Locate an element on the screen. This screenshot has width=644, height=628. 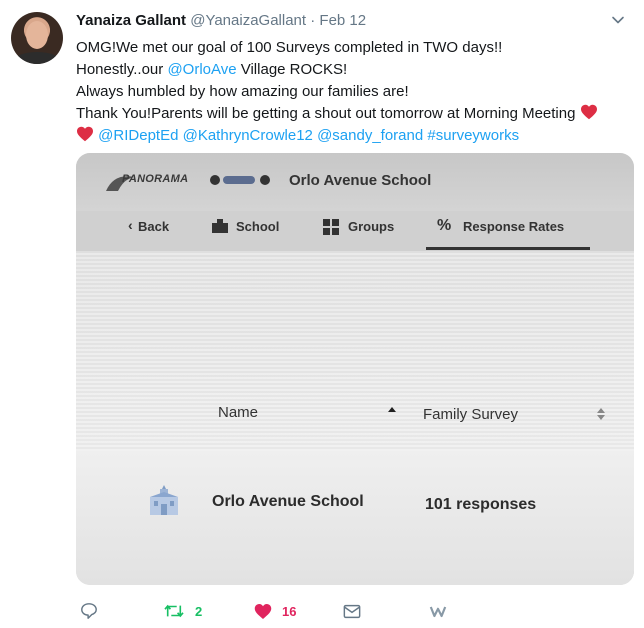
avatar-shirt is located at coordinates (37, 58).